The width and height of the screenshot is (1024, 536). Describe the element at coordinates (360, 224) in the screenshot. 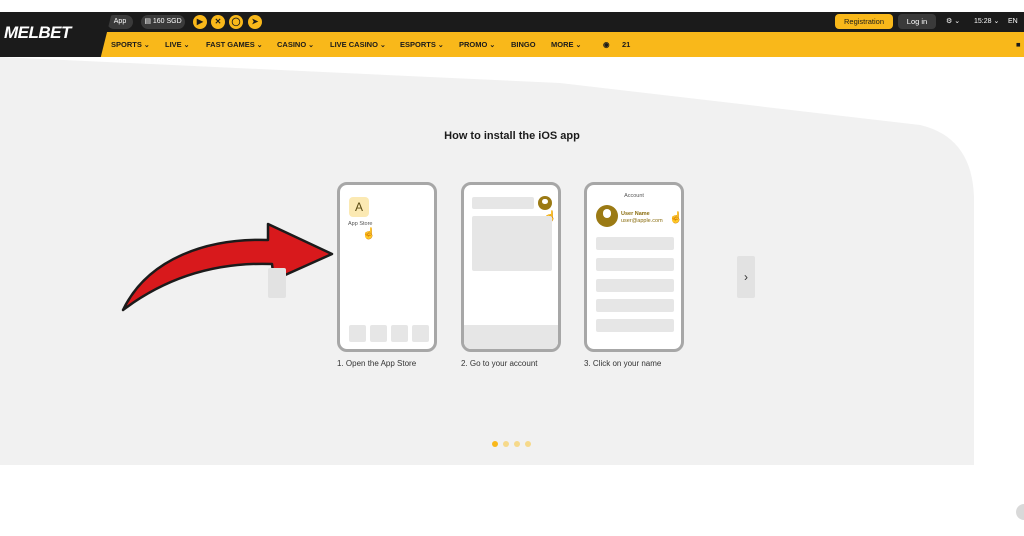

I see `app-store-label: App Store` at that location.